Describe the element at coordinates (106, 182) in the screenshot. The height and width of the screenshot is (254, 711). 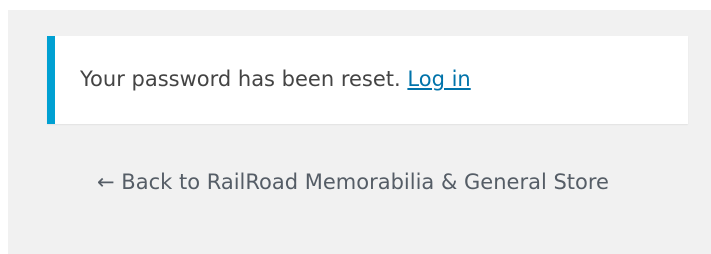
I see `left-arrow-icon: ←` at that location.